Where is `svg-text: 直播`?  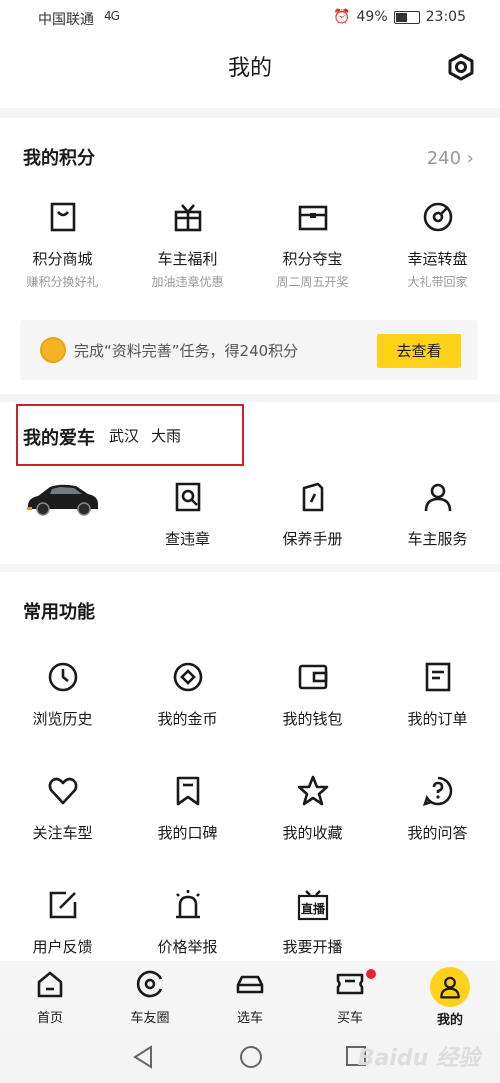 svg-text: 直播 is located at coordinates (312, 908).